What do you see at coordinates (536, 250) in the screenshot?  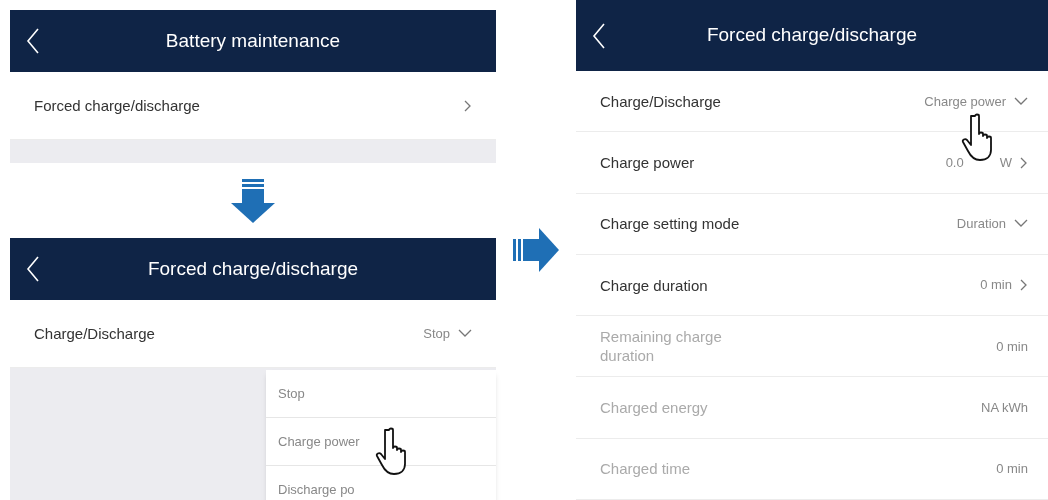 I see `right-arrow-icon` at bounding box center [536, 250].